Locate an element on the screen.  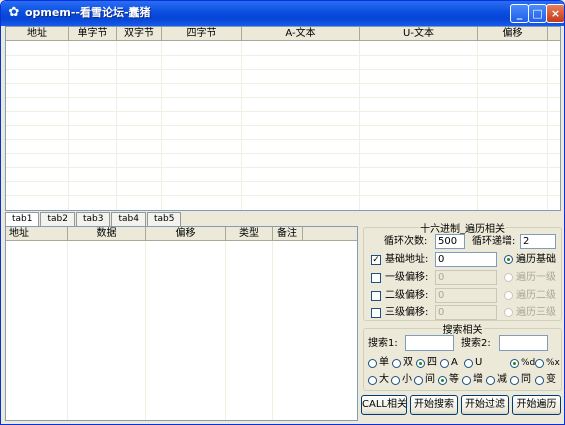
loop-count-label: 循环次数: is located at coordinates (406, 241).